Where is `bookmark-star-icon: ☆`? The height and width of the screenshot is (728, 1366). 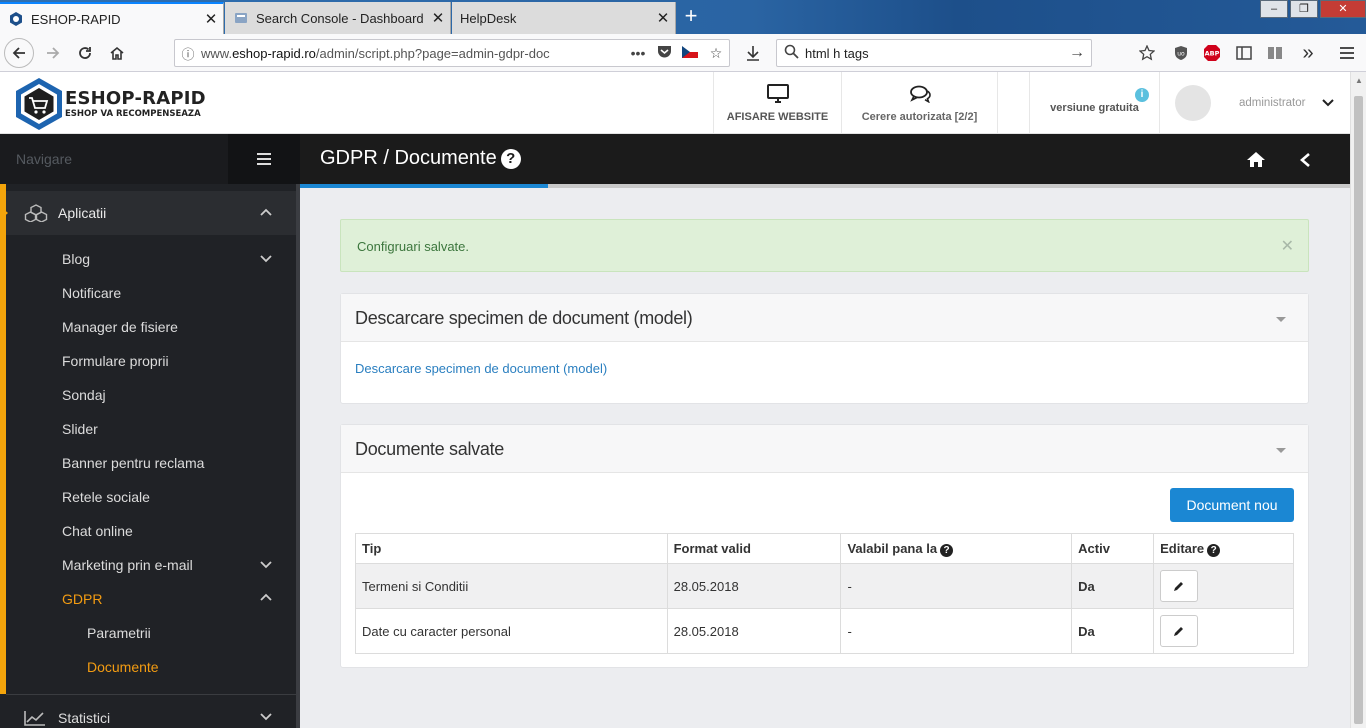 bookmark-star-icon: ☆ is located at coordinates (716, 53).